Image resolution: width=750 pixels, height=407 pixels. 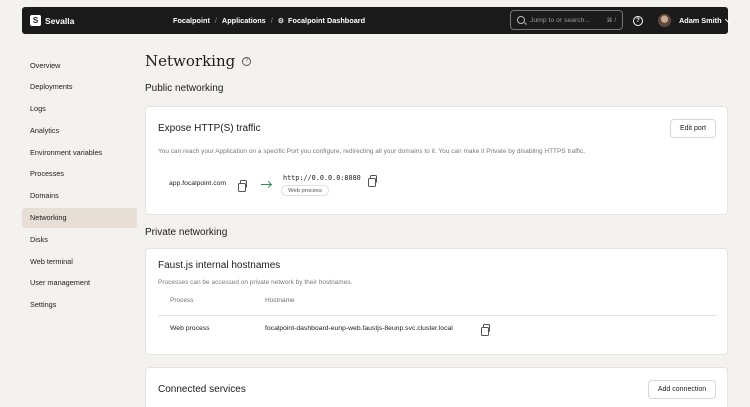 I want to click on edit-port-button: Edit port, so click(x=693, y=128).